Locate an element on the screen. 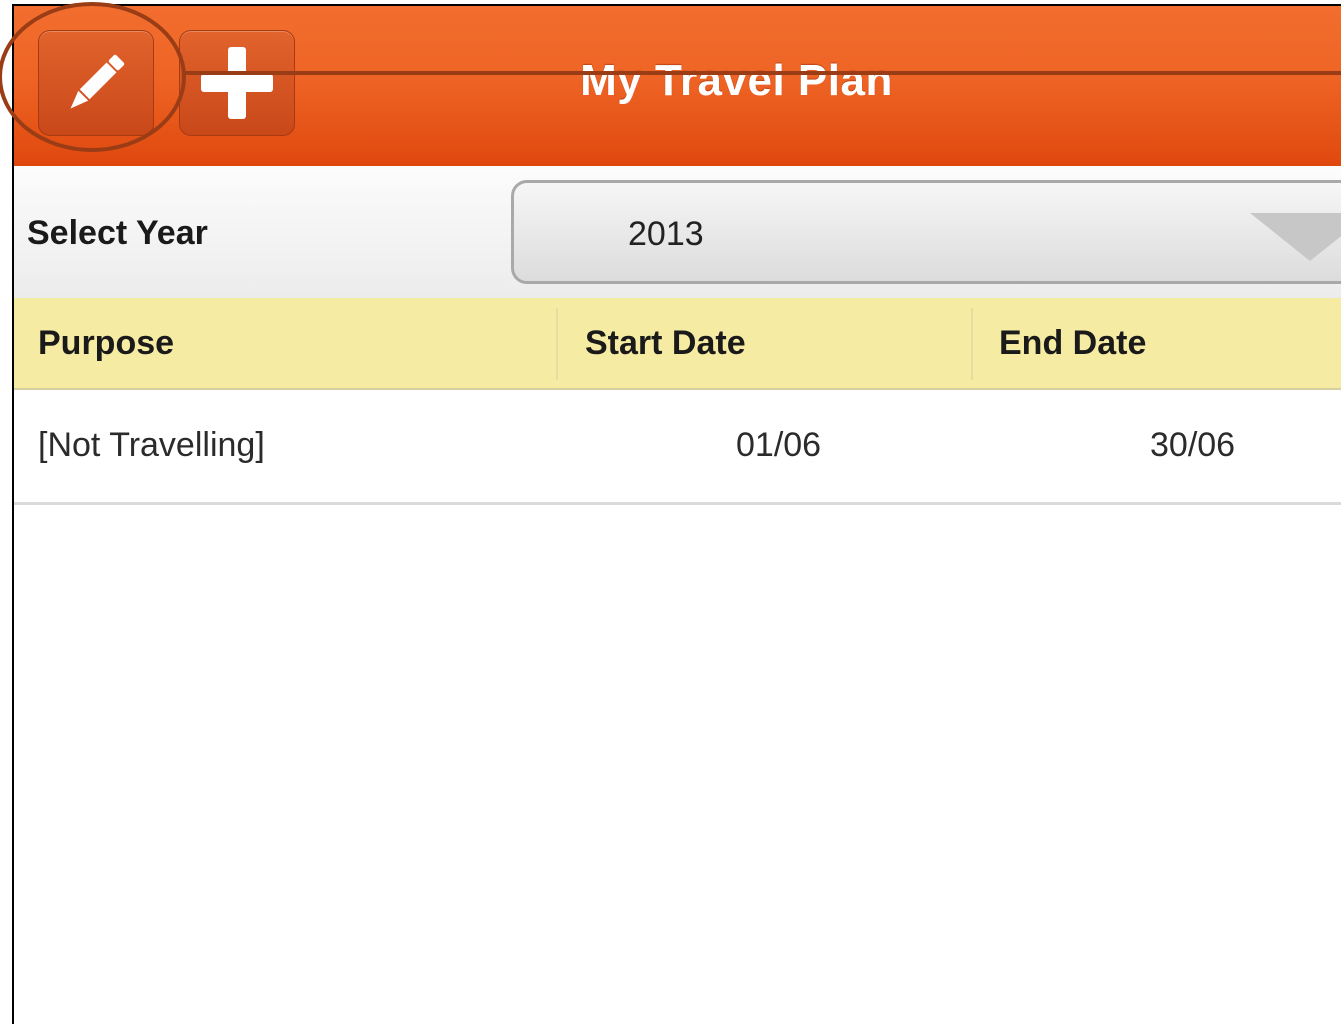 The width and height of the screenshot is (1341, 1024). row-purpose: [Not Travelling] is located at coordinates (151, 445).